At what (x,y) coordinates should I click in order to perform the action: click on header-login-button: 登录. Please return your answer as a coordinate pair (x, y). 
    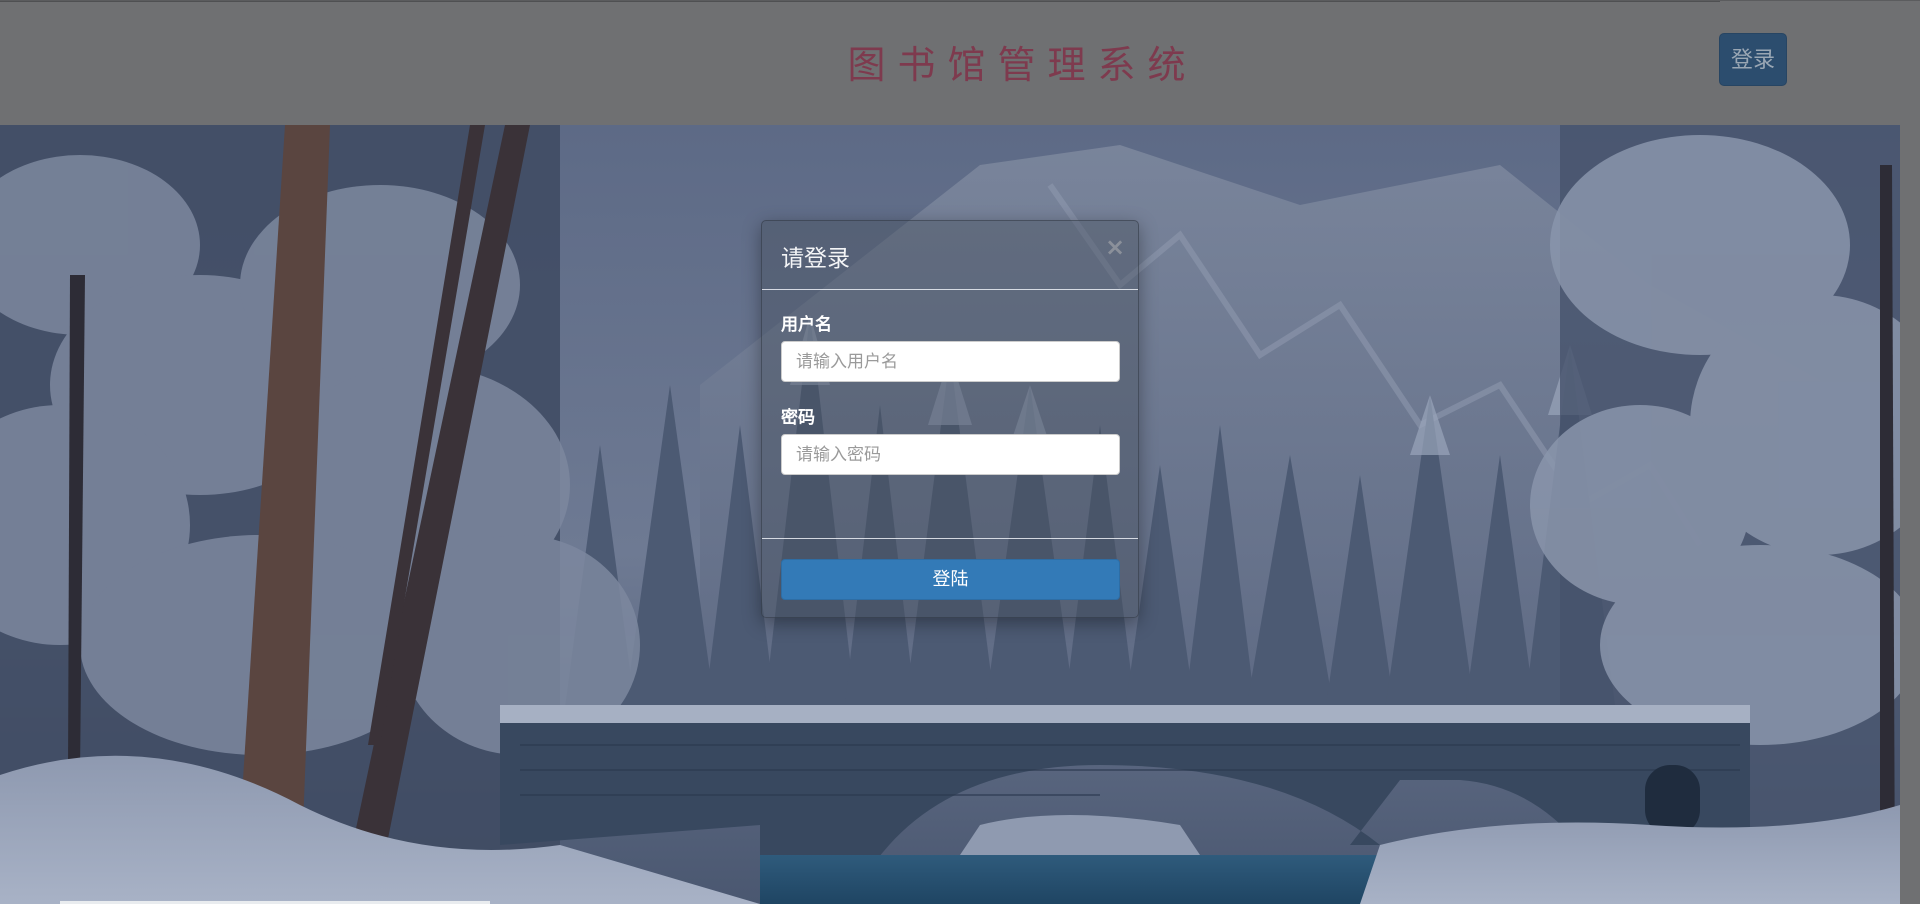
    Looking at the image, I should click on (1753, 59).